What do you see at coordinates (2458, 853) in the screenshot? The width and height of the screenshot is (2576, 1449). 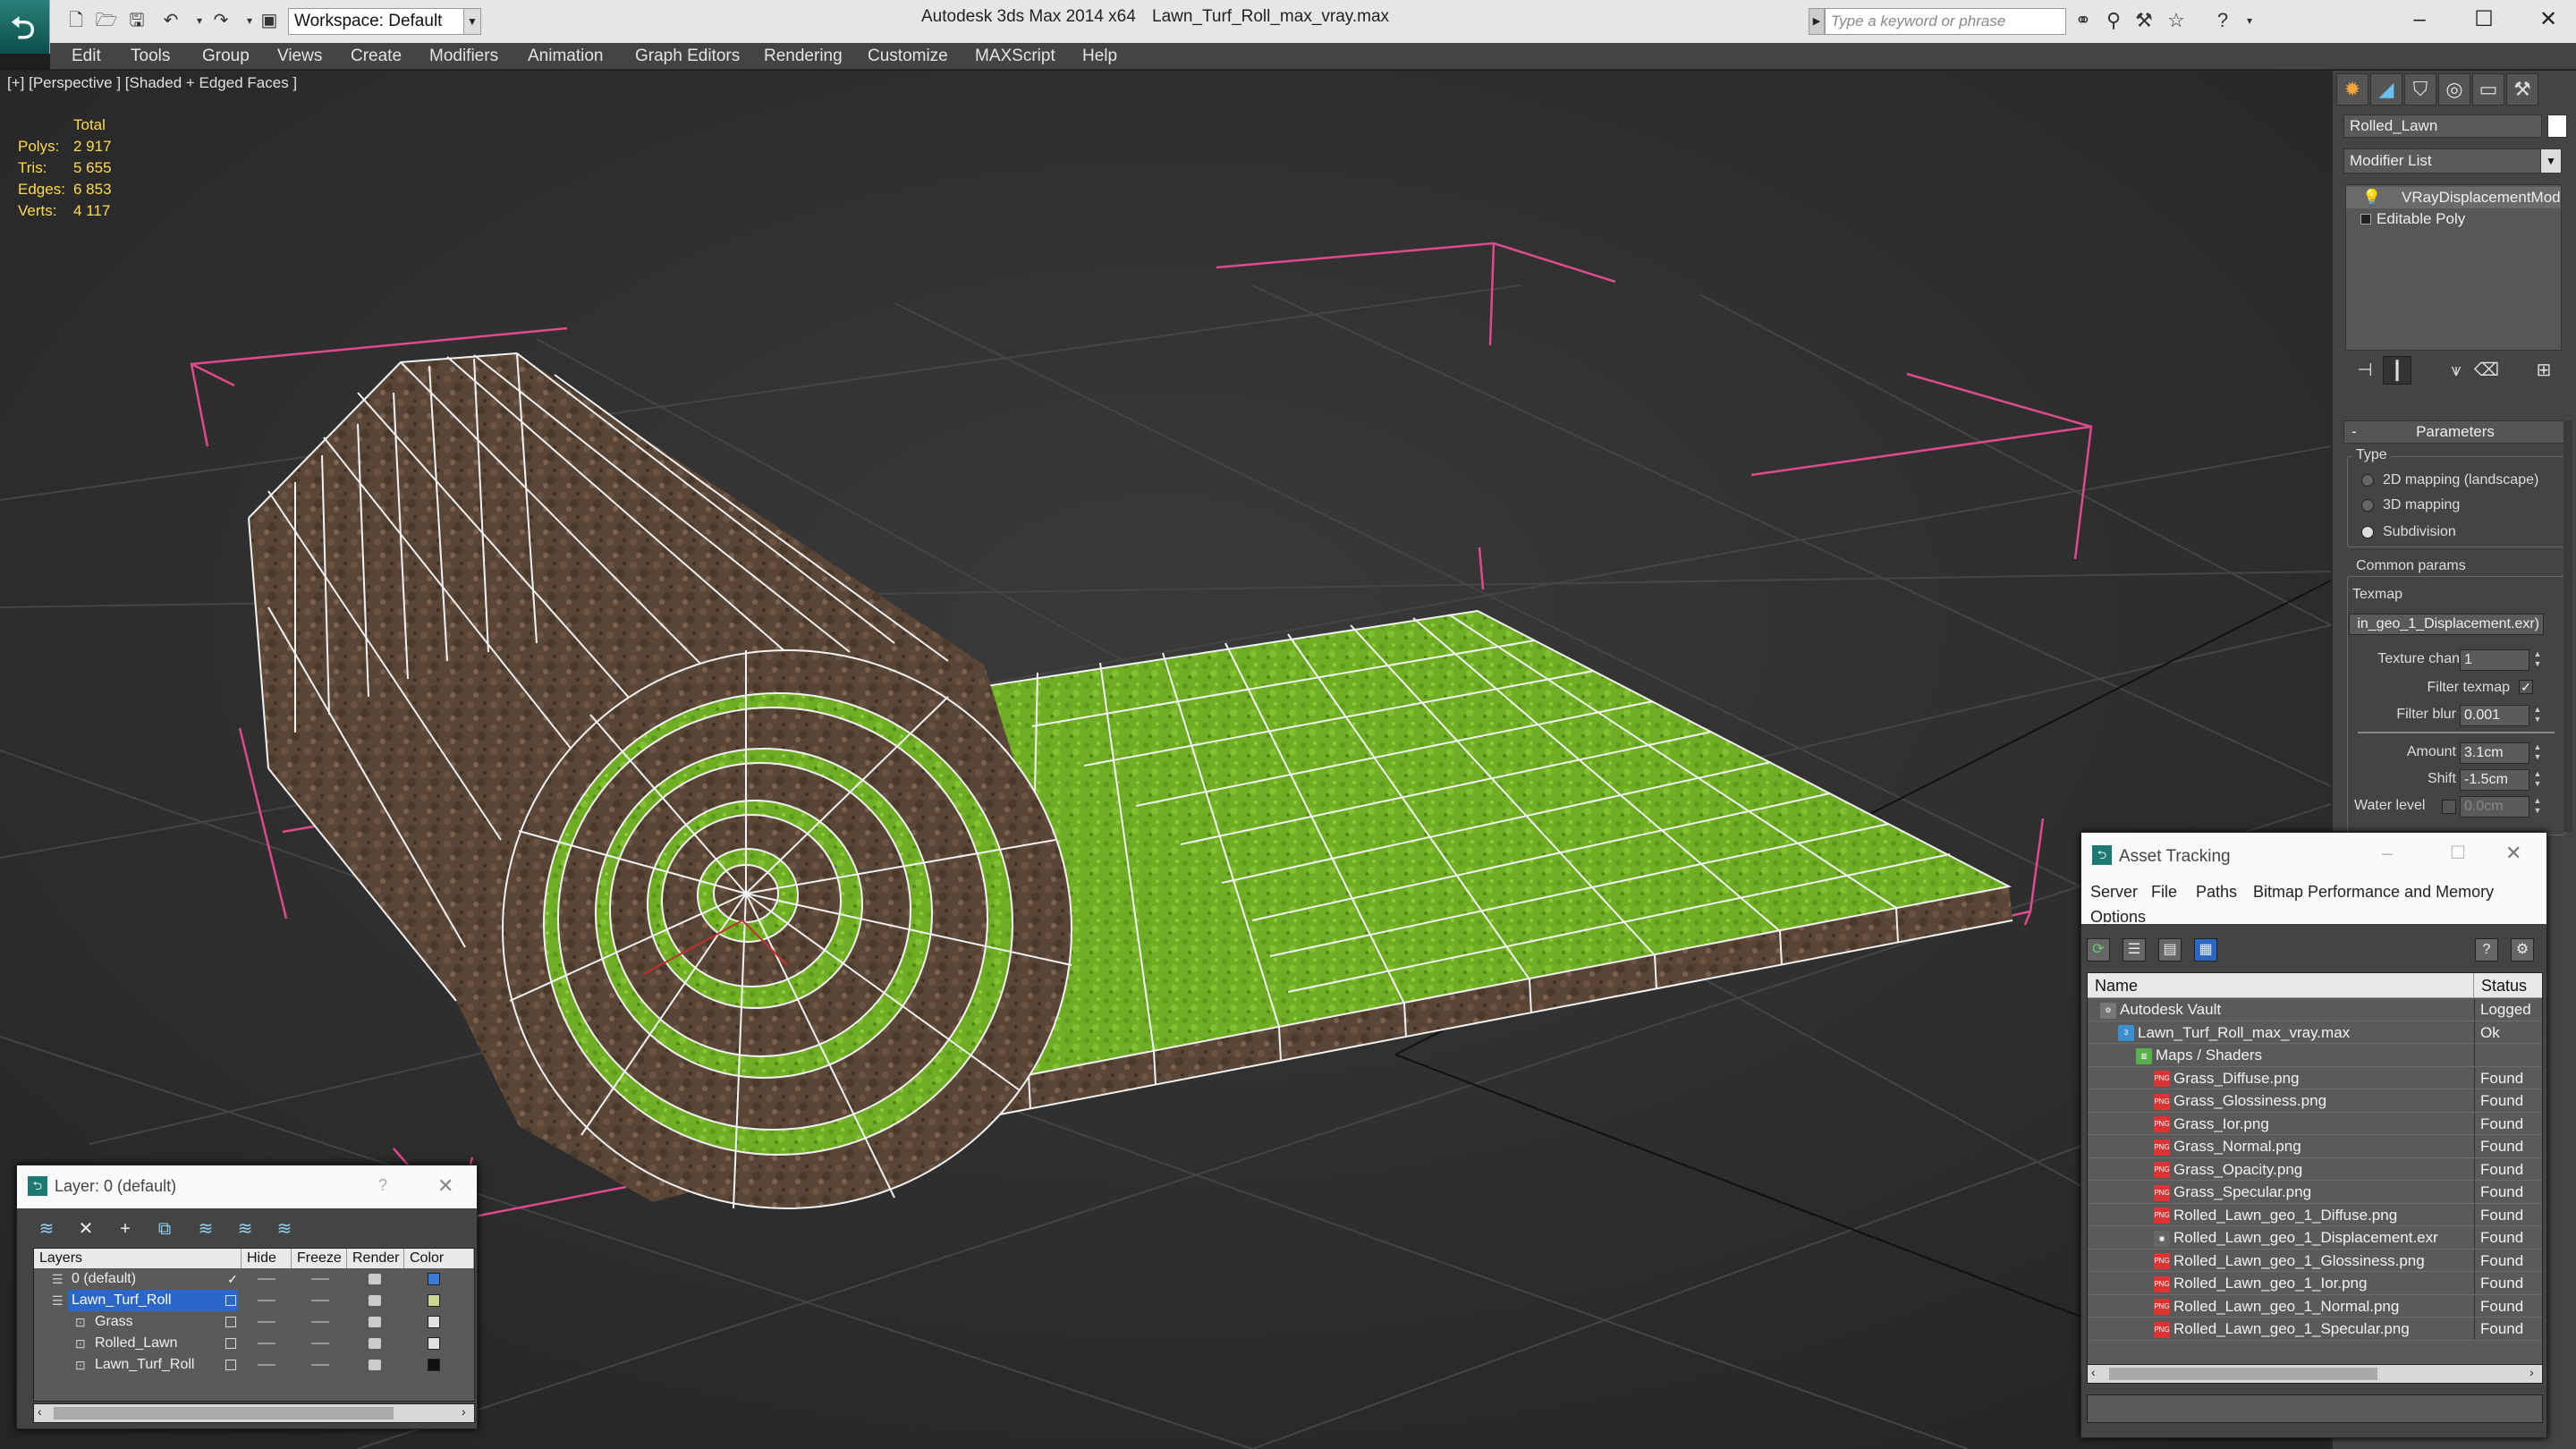 I see `asset-maximize-icon: ☐` at bounding box center [2458, 853].